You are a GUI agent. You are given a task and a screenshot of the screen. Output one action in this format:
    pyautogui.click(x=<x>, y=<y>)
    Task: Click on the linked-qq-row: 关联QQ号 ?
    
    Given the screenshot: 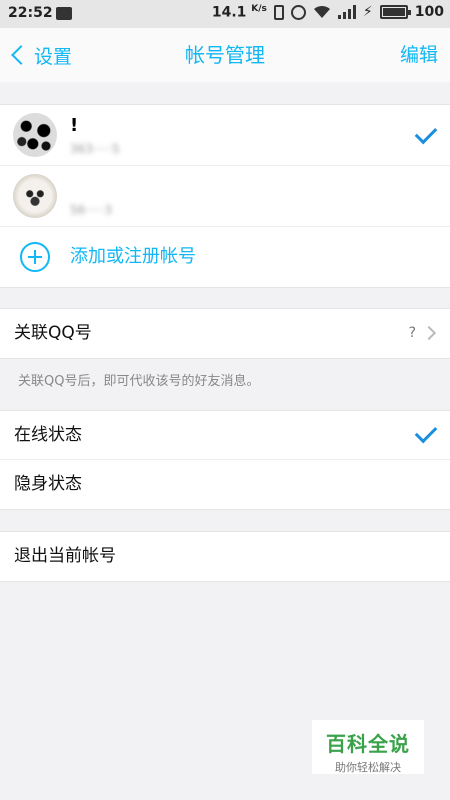 What is the action you would take?
    pyautogui.click(x=225, y=333)
    